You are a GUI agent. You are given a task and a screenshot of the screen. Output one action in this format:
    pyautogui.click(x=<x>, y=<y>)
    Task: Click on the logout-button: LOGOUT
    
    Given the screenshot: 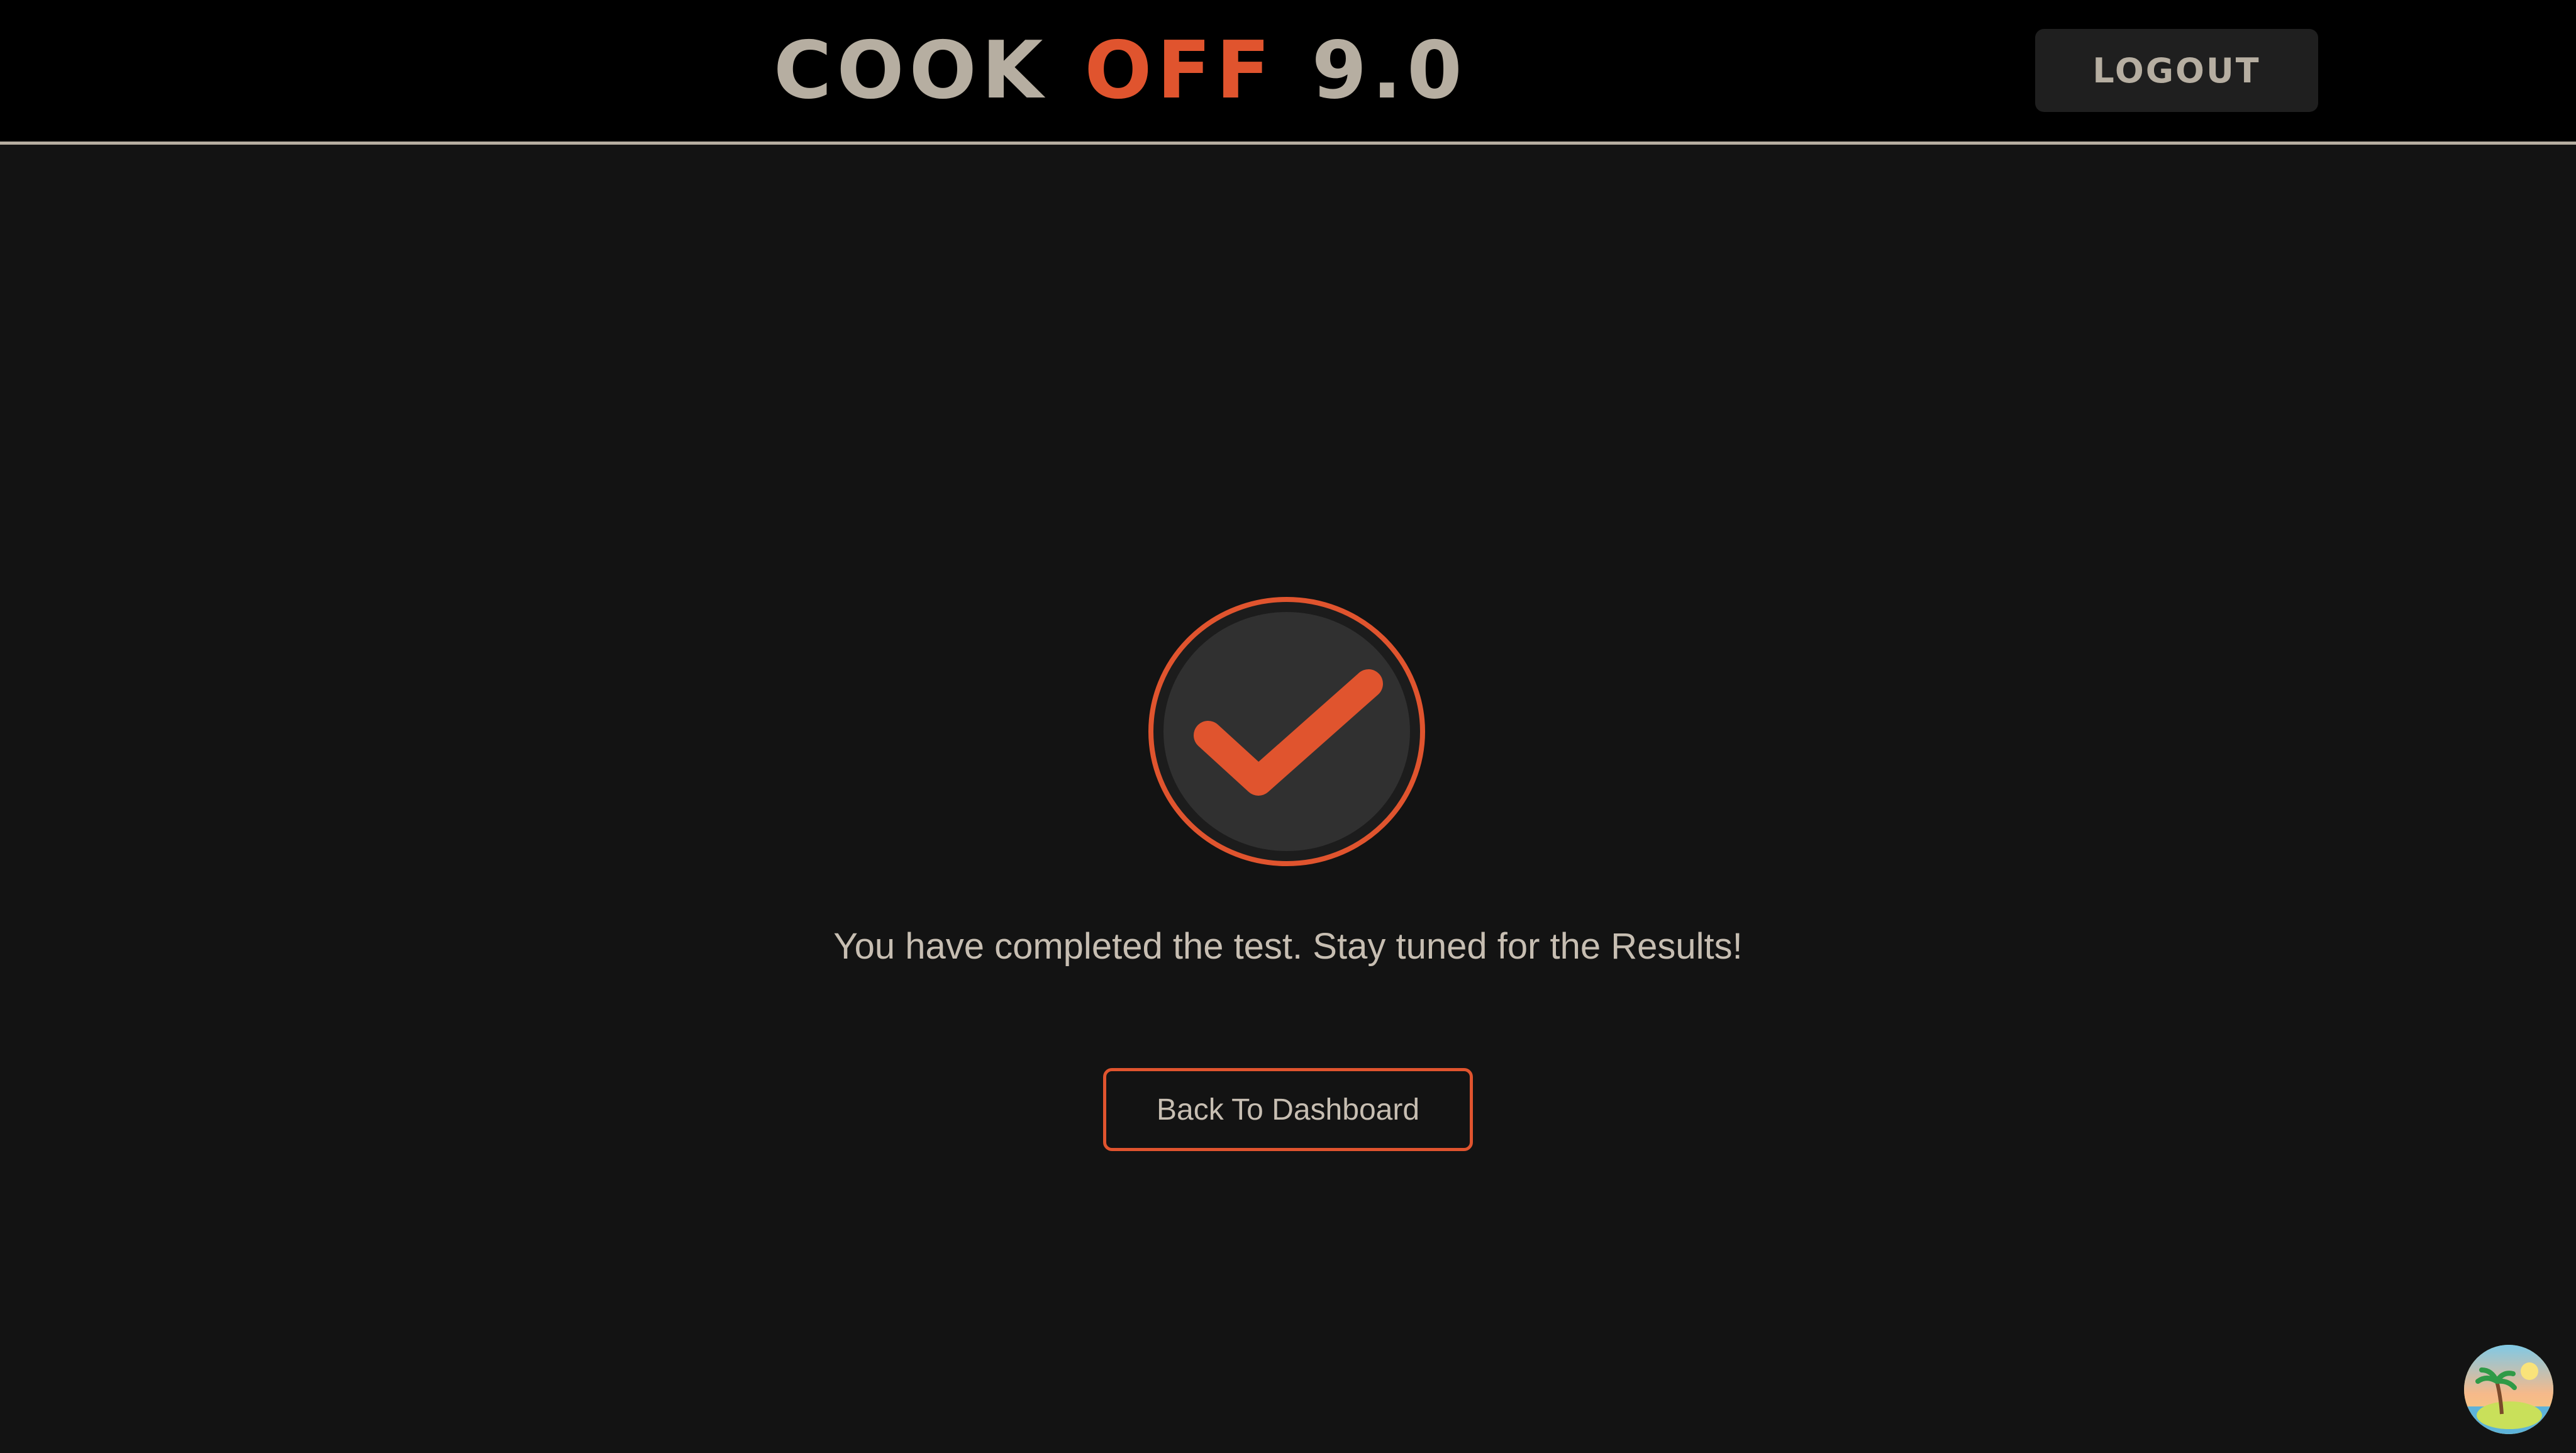 What is the action you would take?
    pyautogui.click(x=2176, y=70)
    